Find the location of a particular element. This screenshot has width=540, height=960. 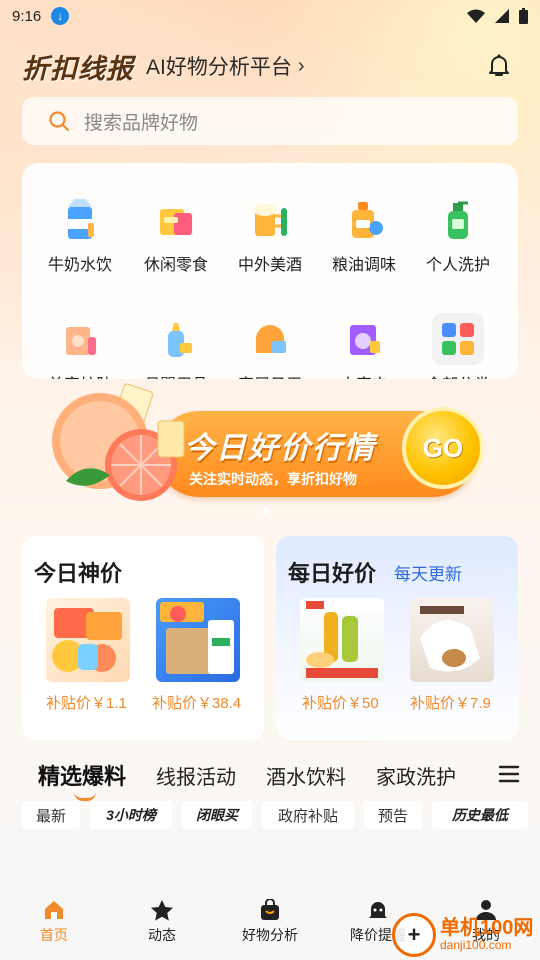

appliance-icon is located at coordinates (364, 339).